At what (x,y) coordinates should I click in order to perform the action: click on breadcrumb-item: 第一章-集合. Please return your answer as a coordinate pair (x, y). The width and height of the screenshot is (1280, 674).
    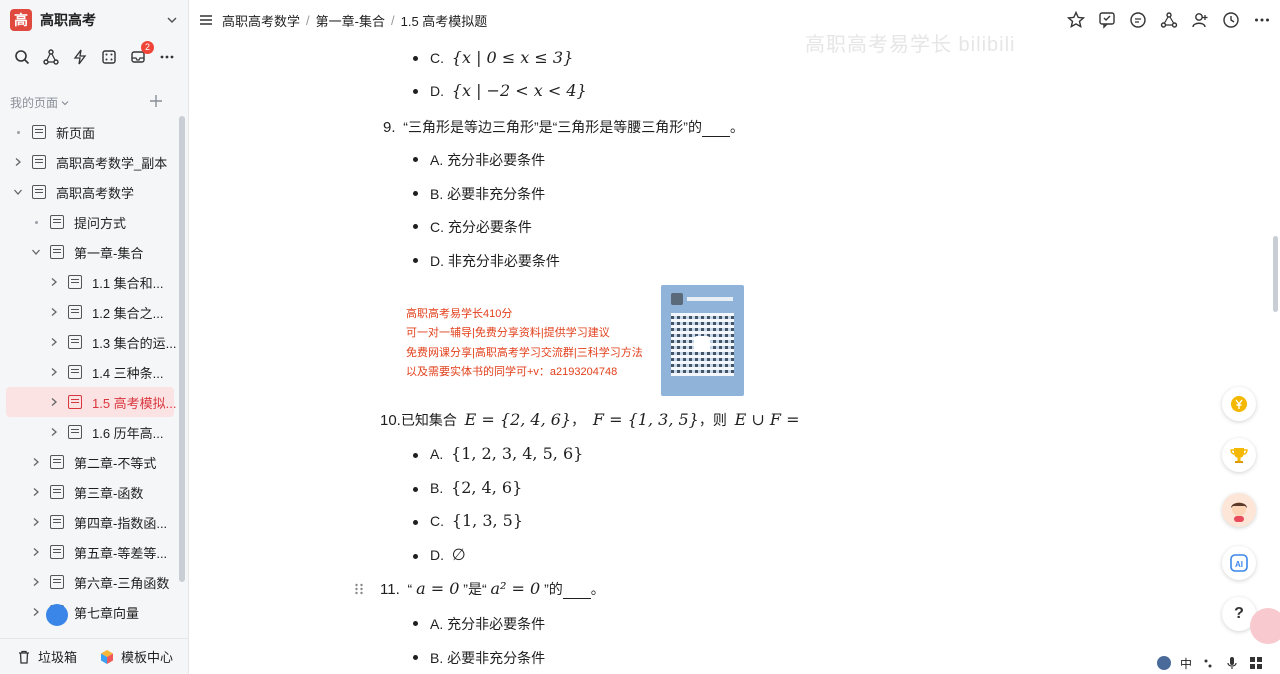
    Looking at the image, I should click on (350, 20).